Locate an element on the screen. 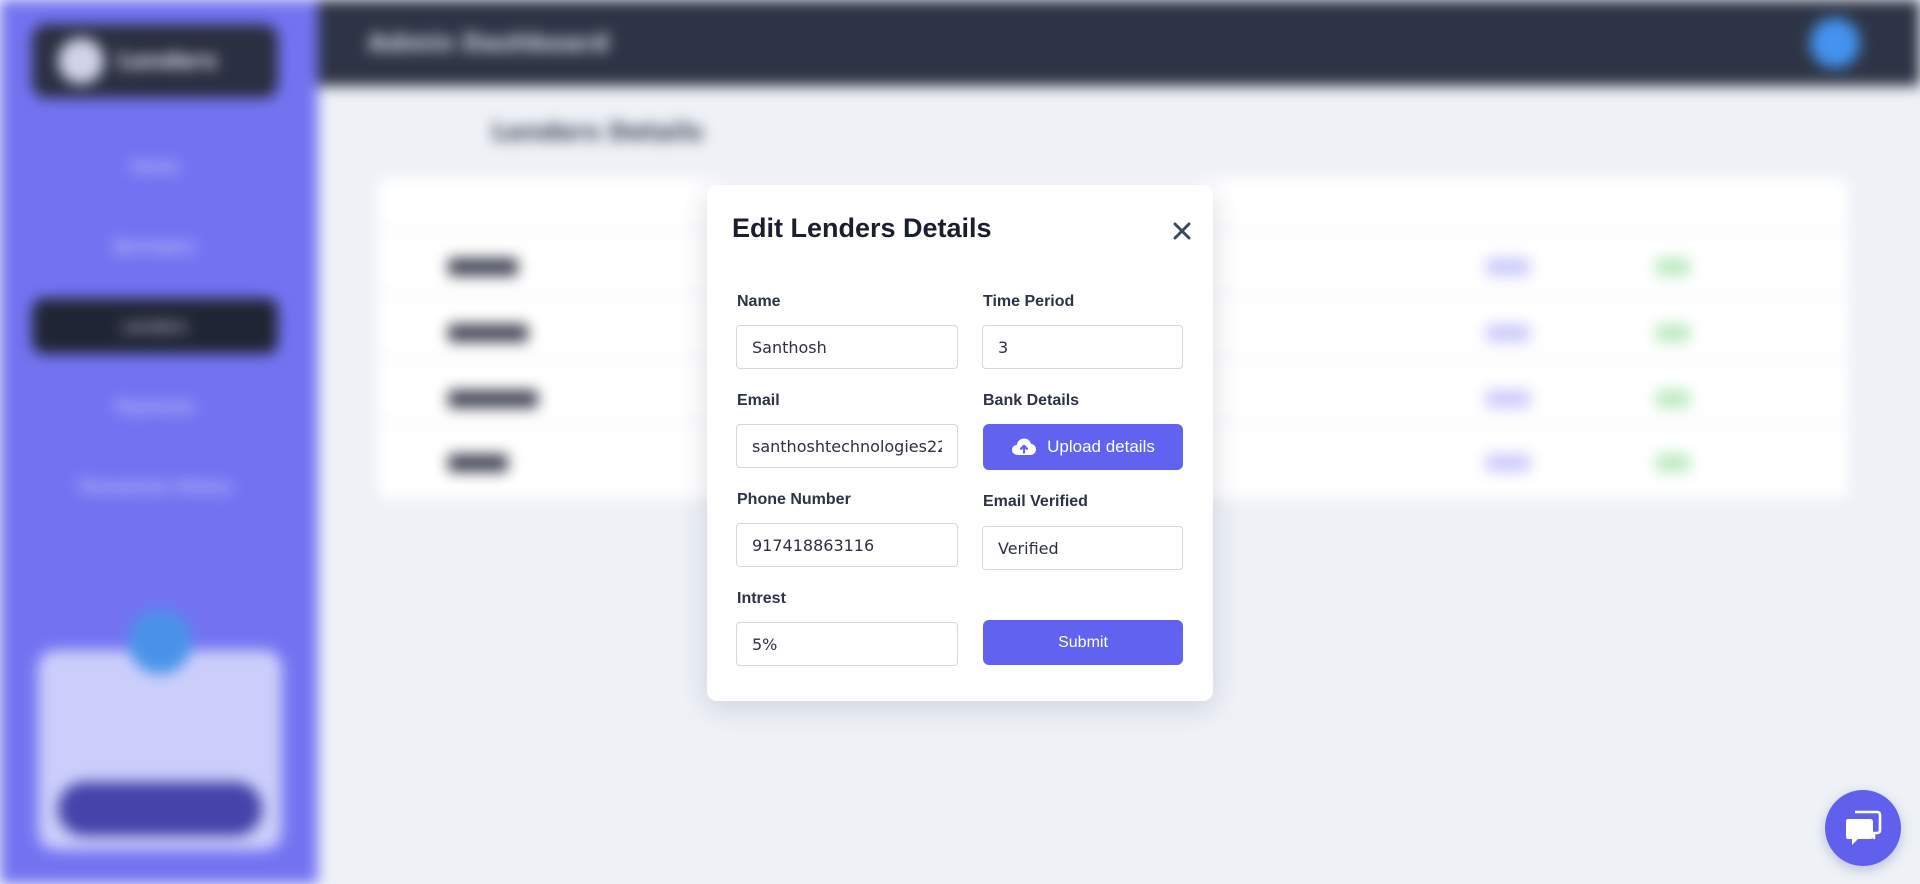 Image resolution: width=1920 pixels, height=884 pixels. chat-widget-button is located at coordinates (1863, 828).